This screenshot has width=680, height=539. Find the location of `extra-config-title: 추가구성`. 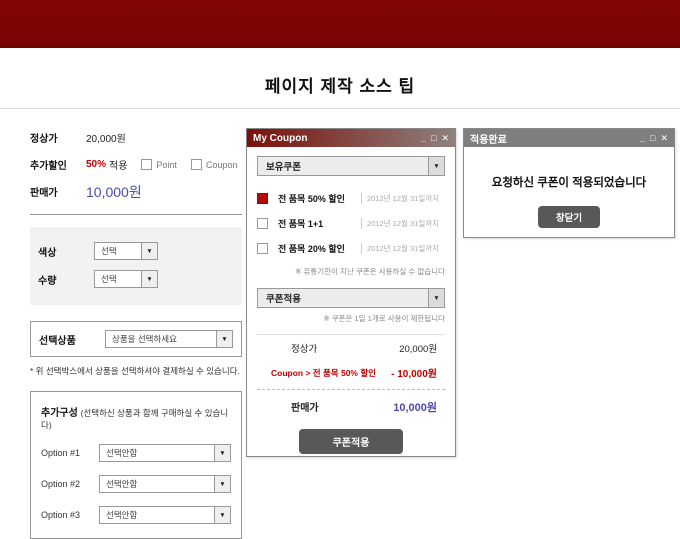

extra-config-title: 추가구성 is located at coordinates (59, 413).